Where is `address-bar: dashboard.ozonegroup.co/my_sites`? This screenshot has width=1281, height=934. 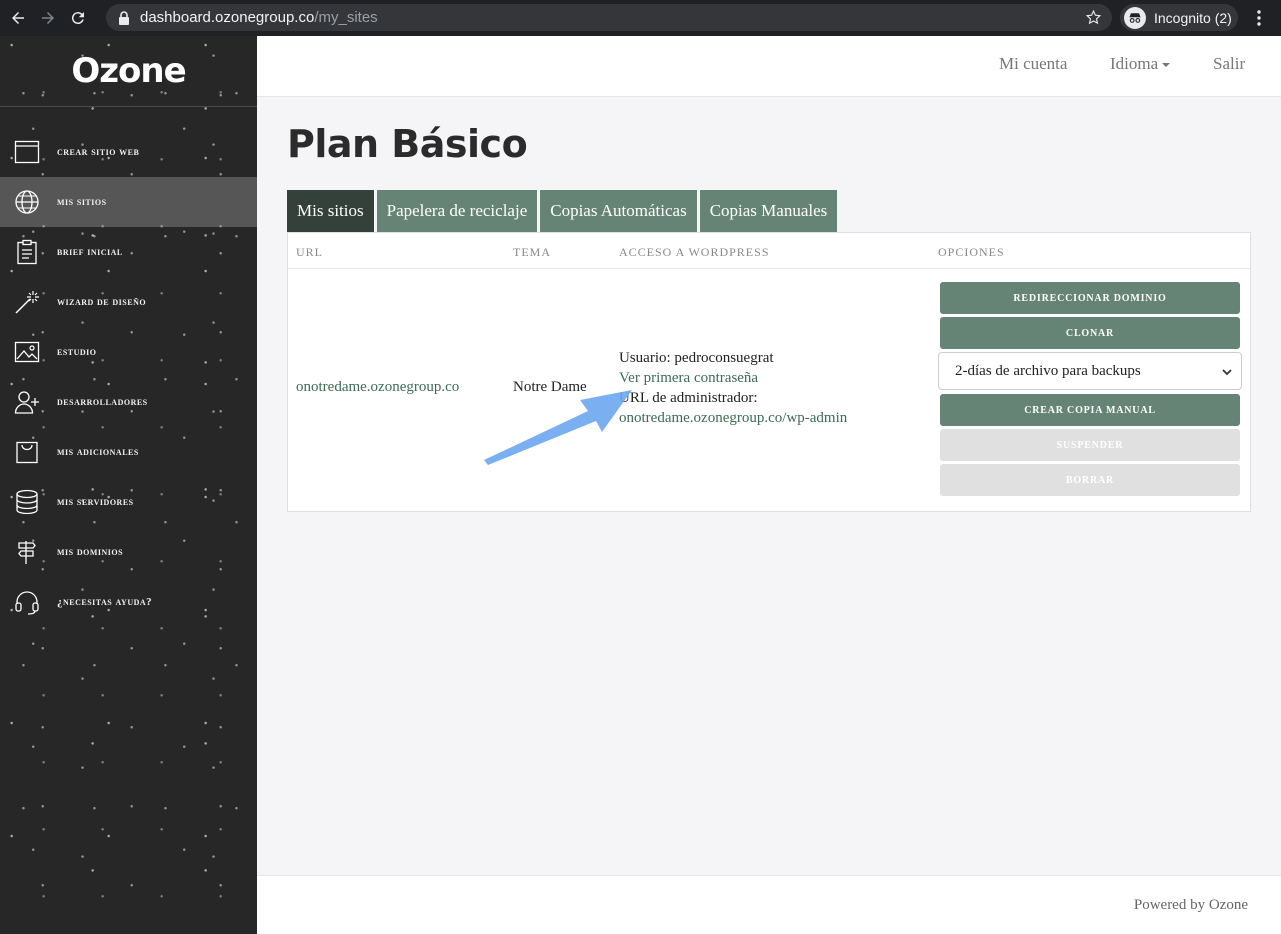 address-bar: dashboard.ozonegroup.co/my_sites is located at coordinates (609, 17).